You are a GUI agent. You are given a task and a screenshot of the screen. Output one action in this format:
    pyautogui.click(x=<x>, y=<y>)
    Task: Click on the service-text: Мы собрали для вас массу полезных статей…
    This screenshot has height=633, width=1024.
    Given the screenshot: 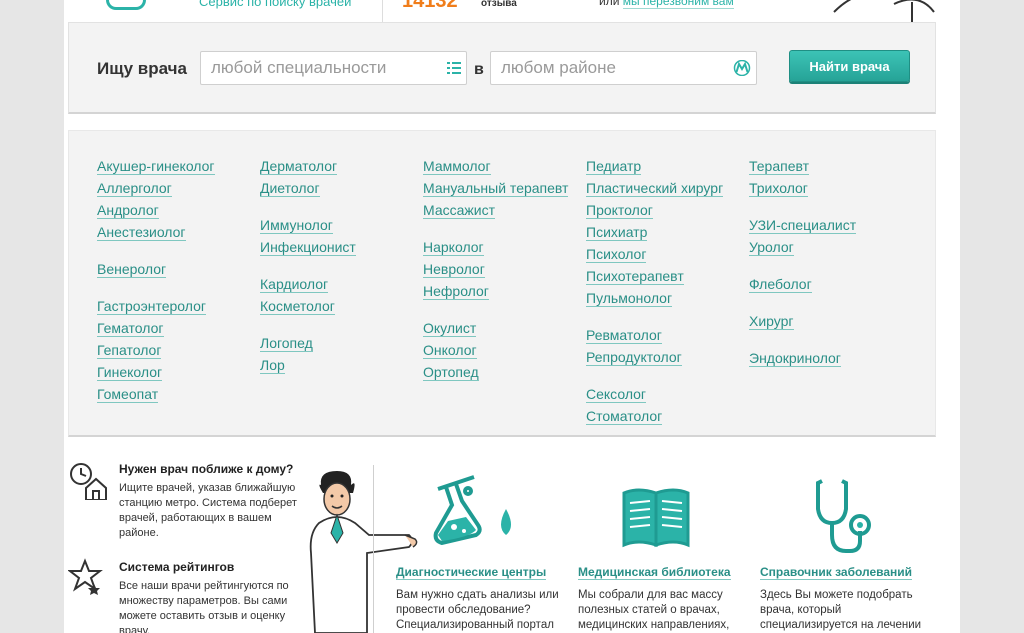 What is the action you would take?
    pyautogui.click(x=654, y=610)
    